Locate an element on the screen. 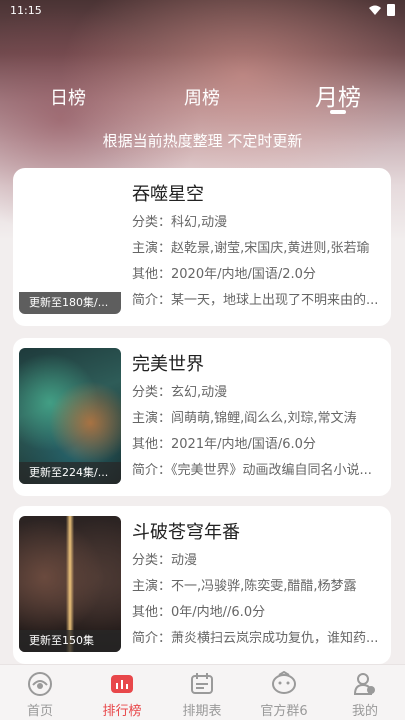  status-time: 11:15 is located at coordinates (26, 10).